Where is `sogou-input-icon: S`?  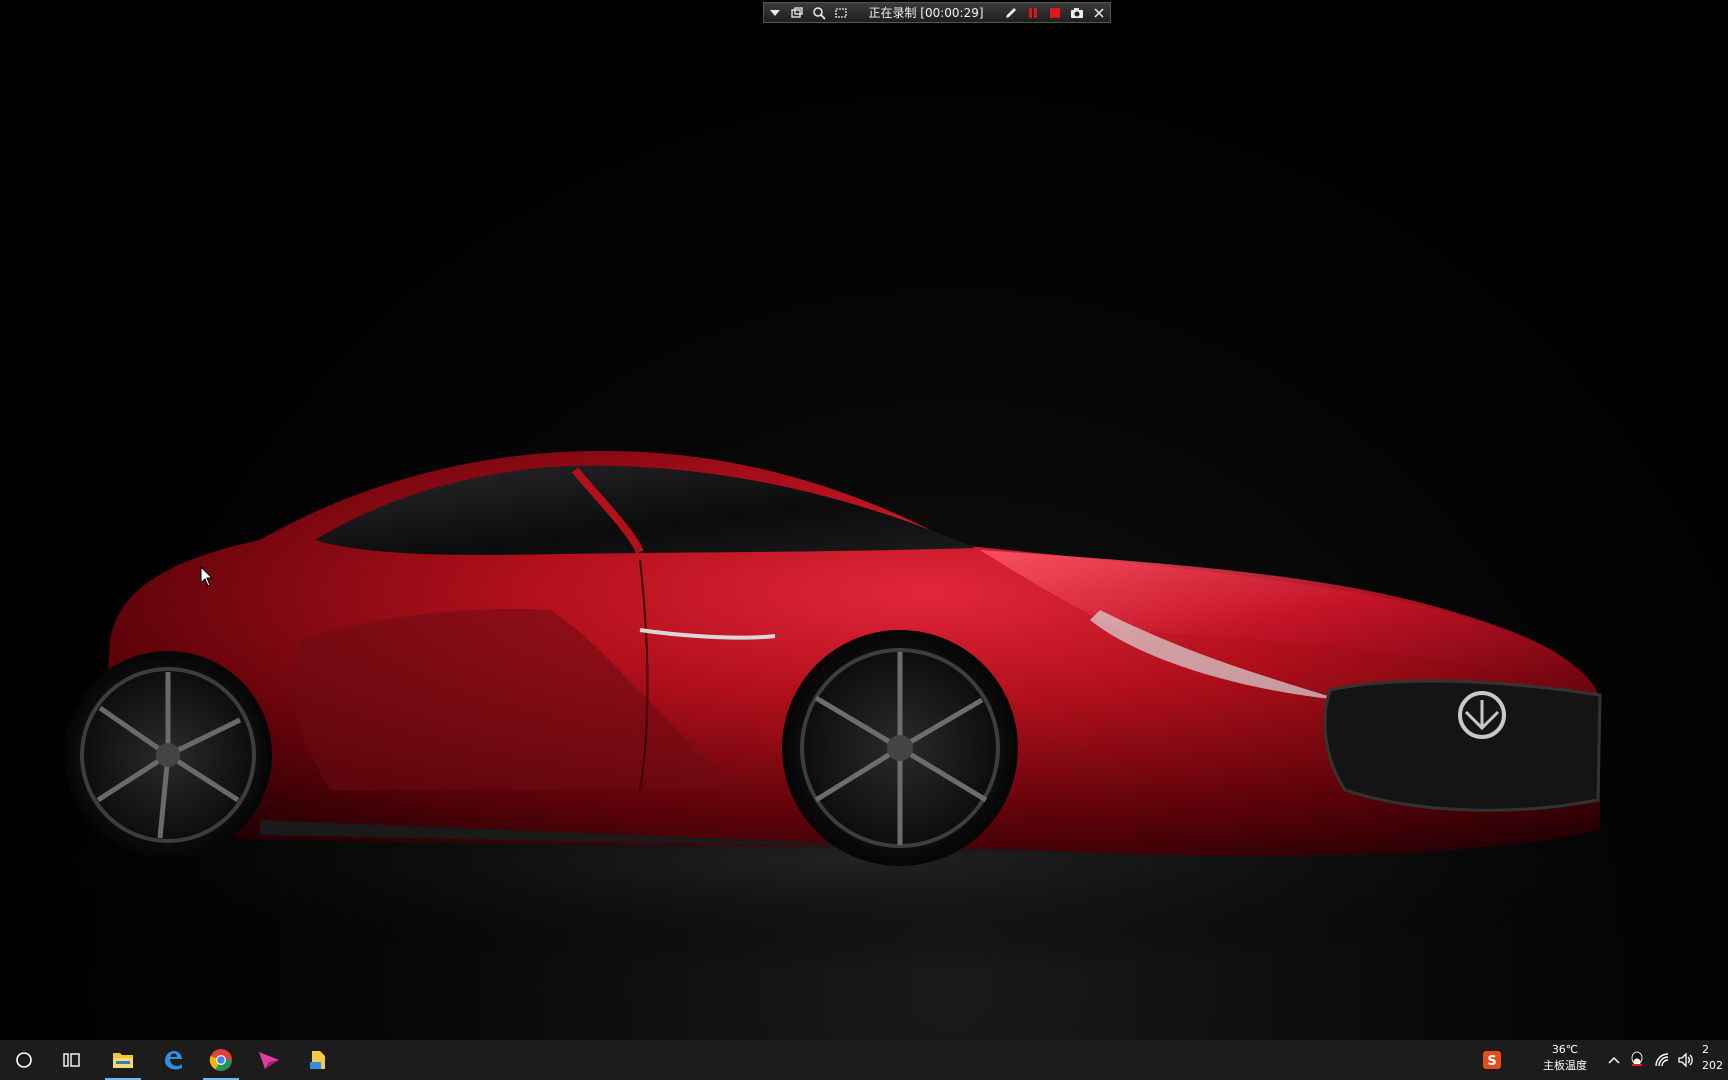
sogou-input-icon: S is located at coordinates (1492, 1060).